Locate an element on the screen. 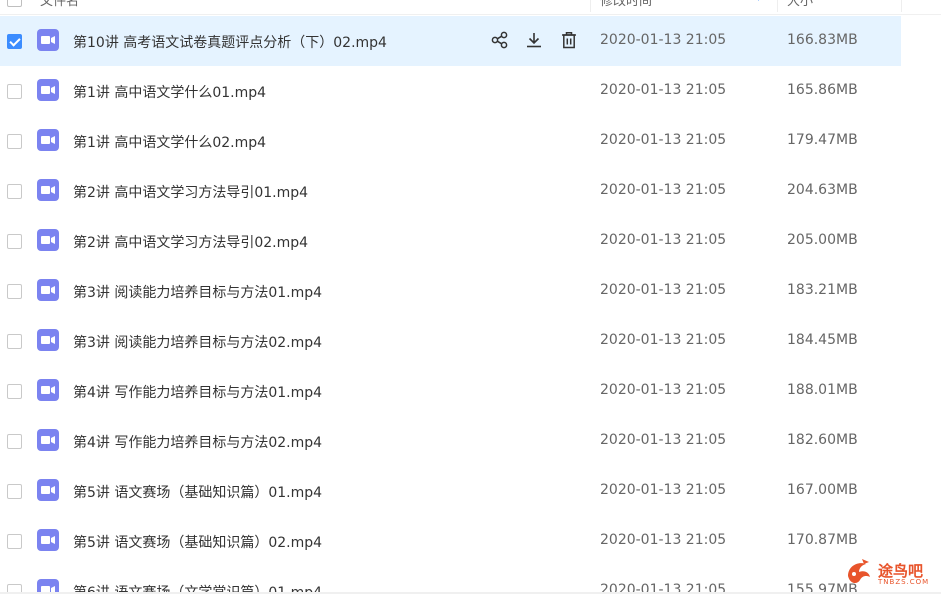 This screenshot has height=594, width=941. file-size: 205.00MB is located at coordinates (822, 240).